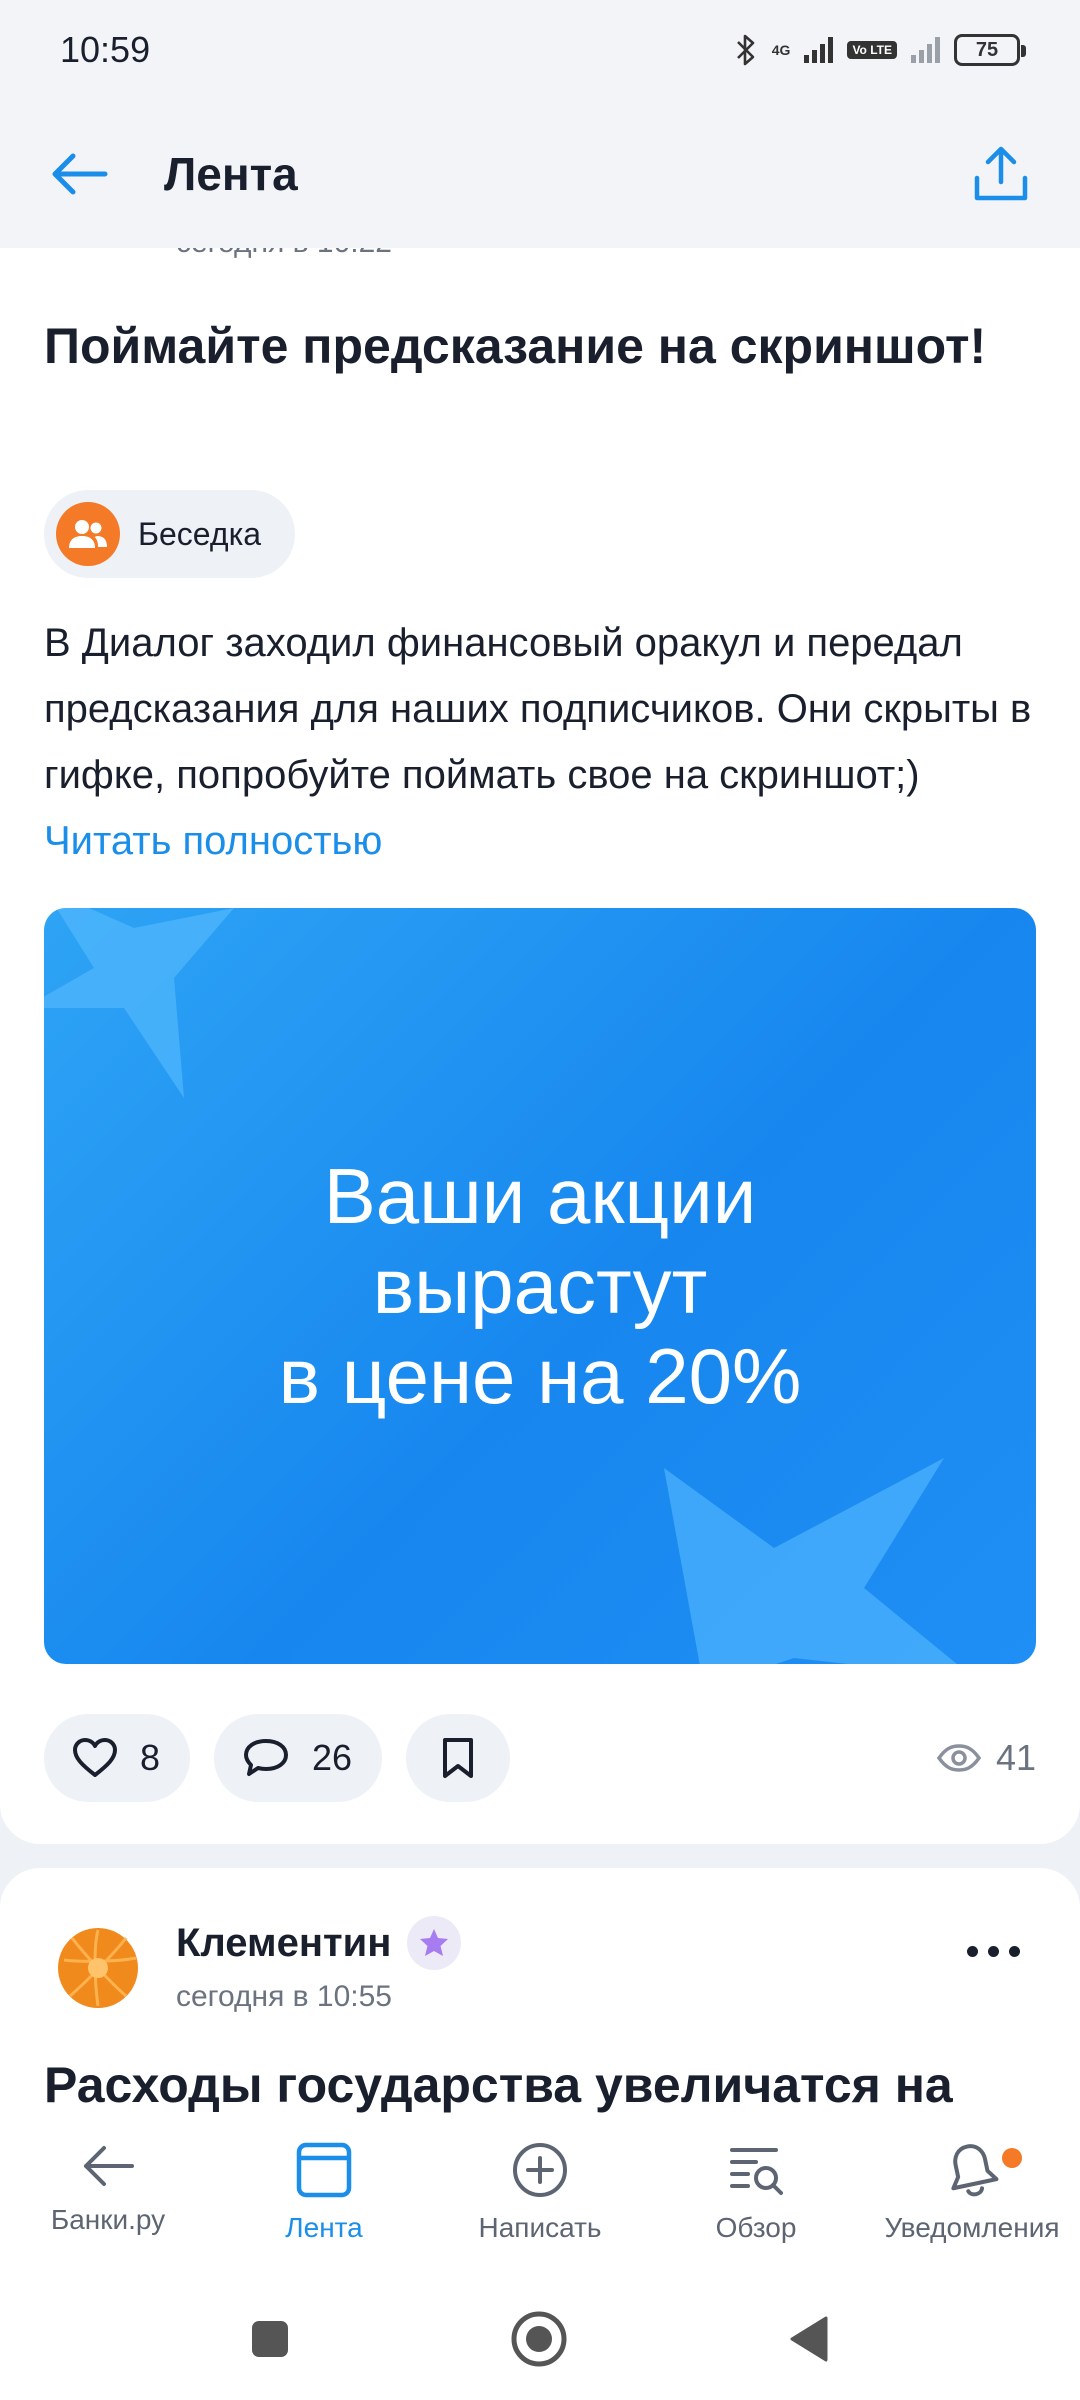 Image resolution: width=1080 pixels, height=2400 pixels. Describe the element at coordinates (266, 1757) in the screenshot. I see `comment-icon` at that location.